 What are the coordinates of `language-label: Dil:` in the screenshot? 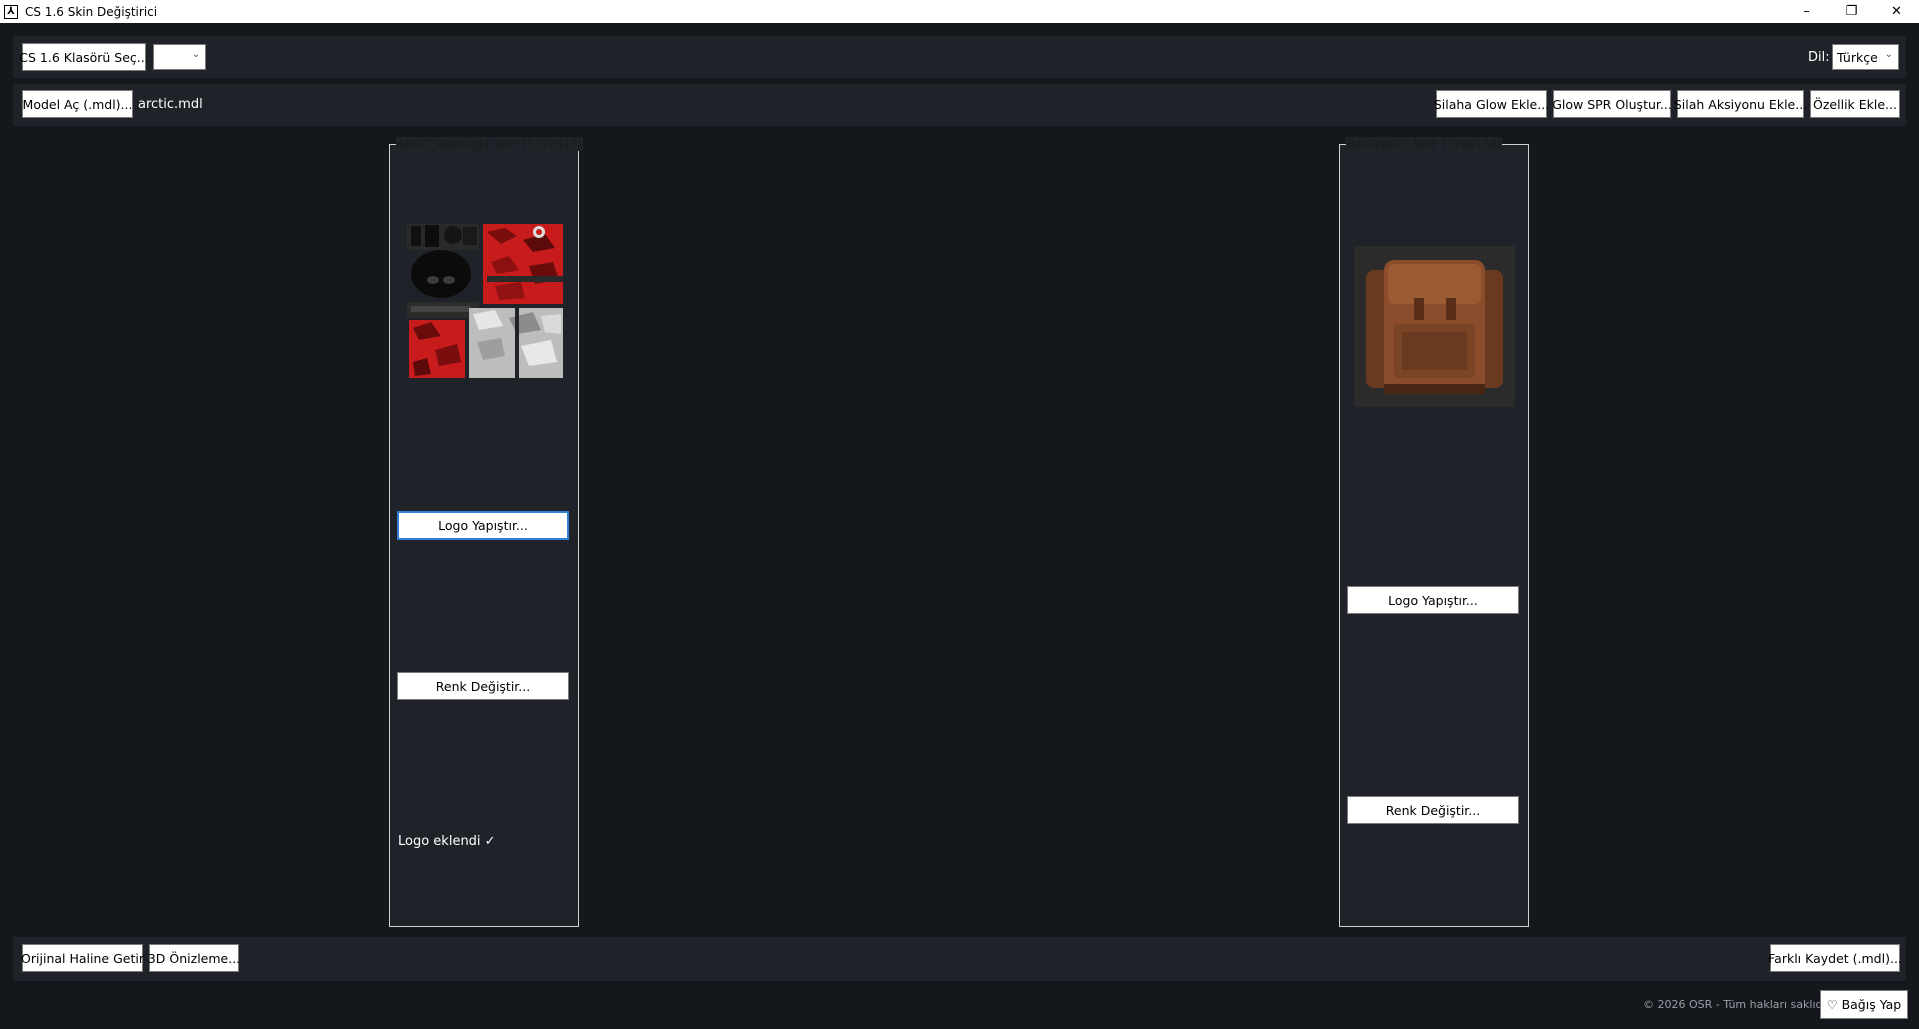 It's located at (1819, 57).